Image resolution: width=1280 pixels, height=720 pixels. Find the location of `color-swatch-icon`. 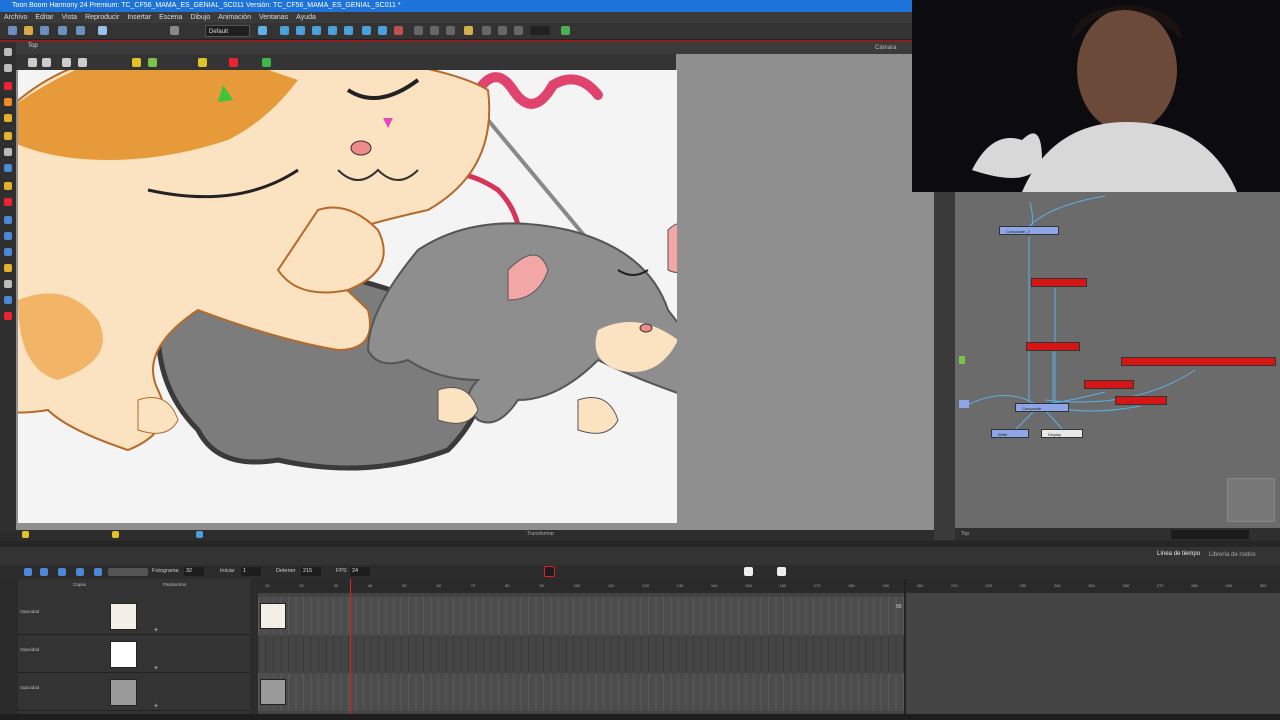

color-swatch-icon is located at coordinates (540, 30).